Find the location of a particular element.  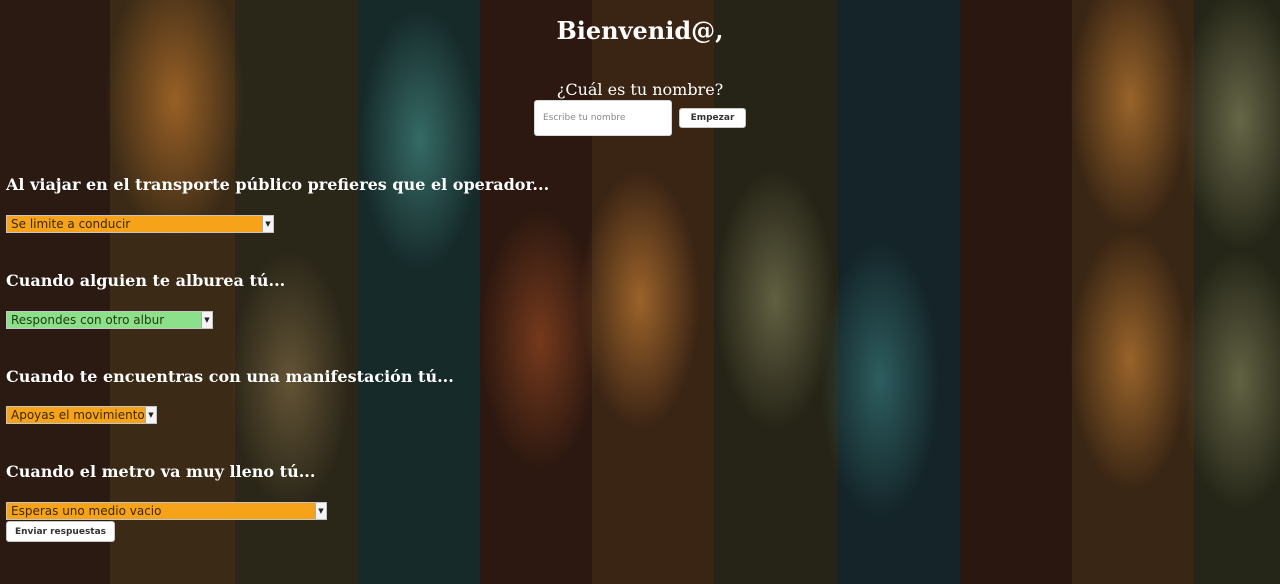

start-button: Empezar is located at coordinates (712, 118).